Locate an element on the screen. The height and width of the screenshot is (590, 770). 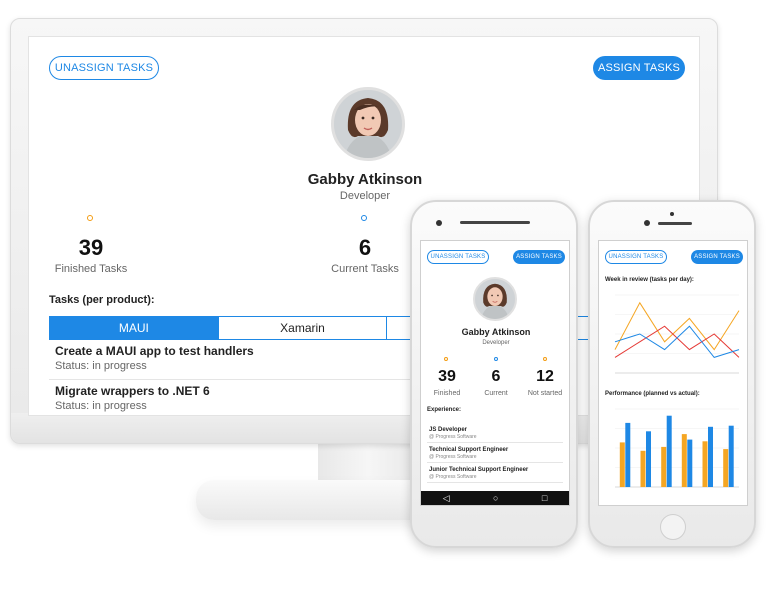
line-chart is located at coordinates (677, 334).